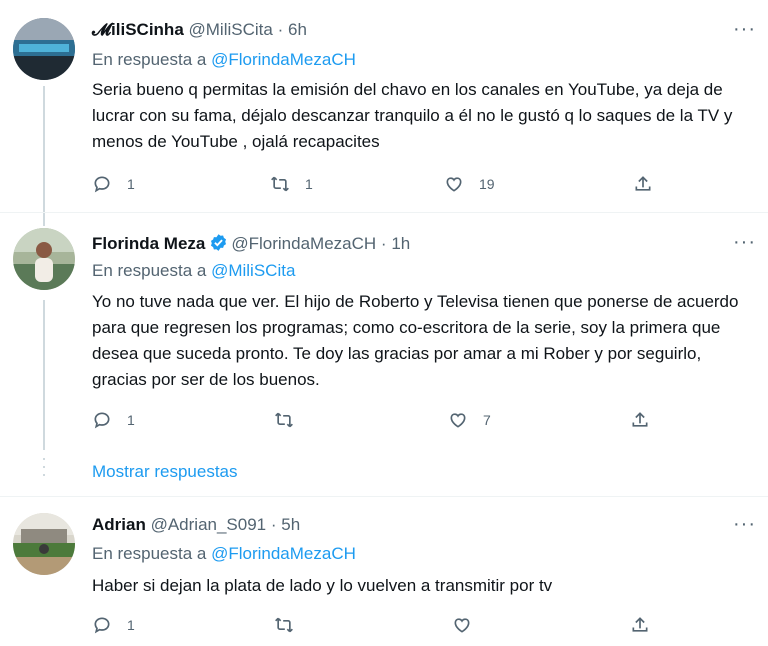 This screenshot has width=768, height=646. What do you see at coordinates (382, 186) in the screenshot?
I see `action-bar: 1 1 19` at bounding box center [382, 186].